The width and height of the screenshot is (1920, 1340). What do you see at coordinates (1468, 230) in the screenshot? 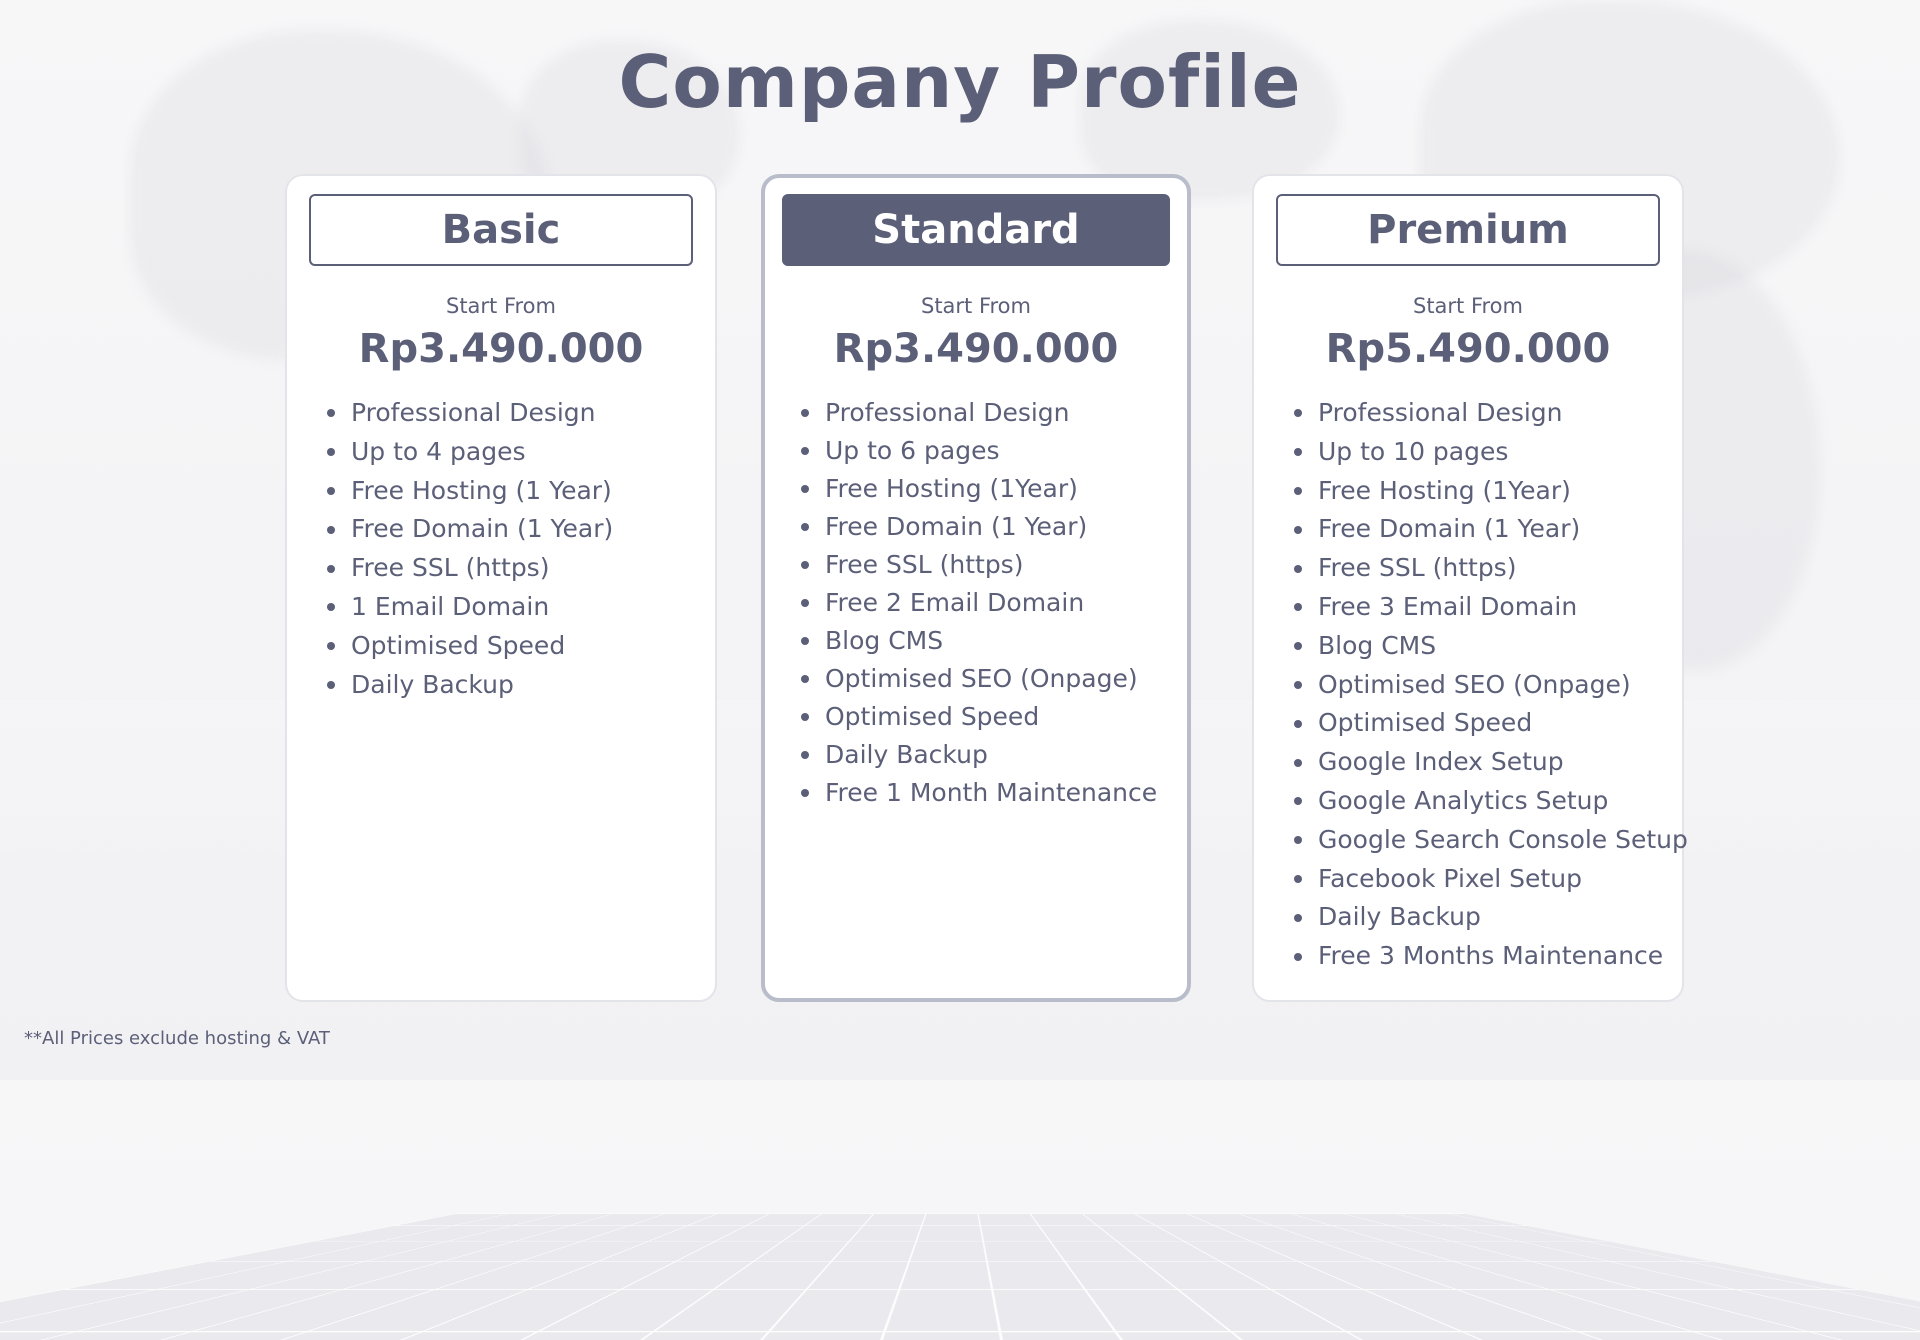
I see `plan-header-premium: Premium` at bounding box center [1468, 230].